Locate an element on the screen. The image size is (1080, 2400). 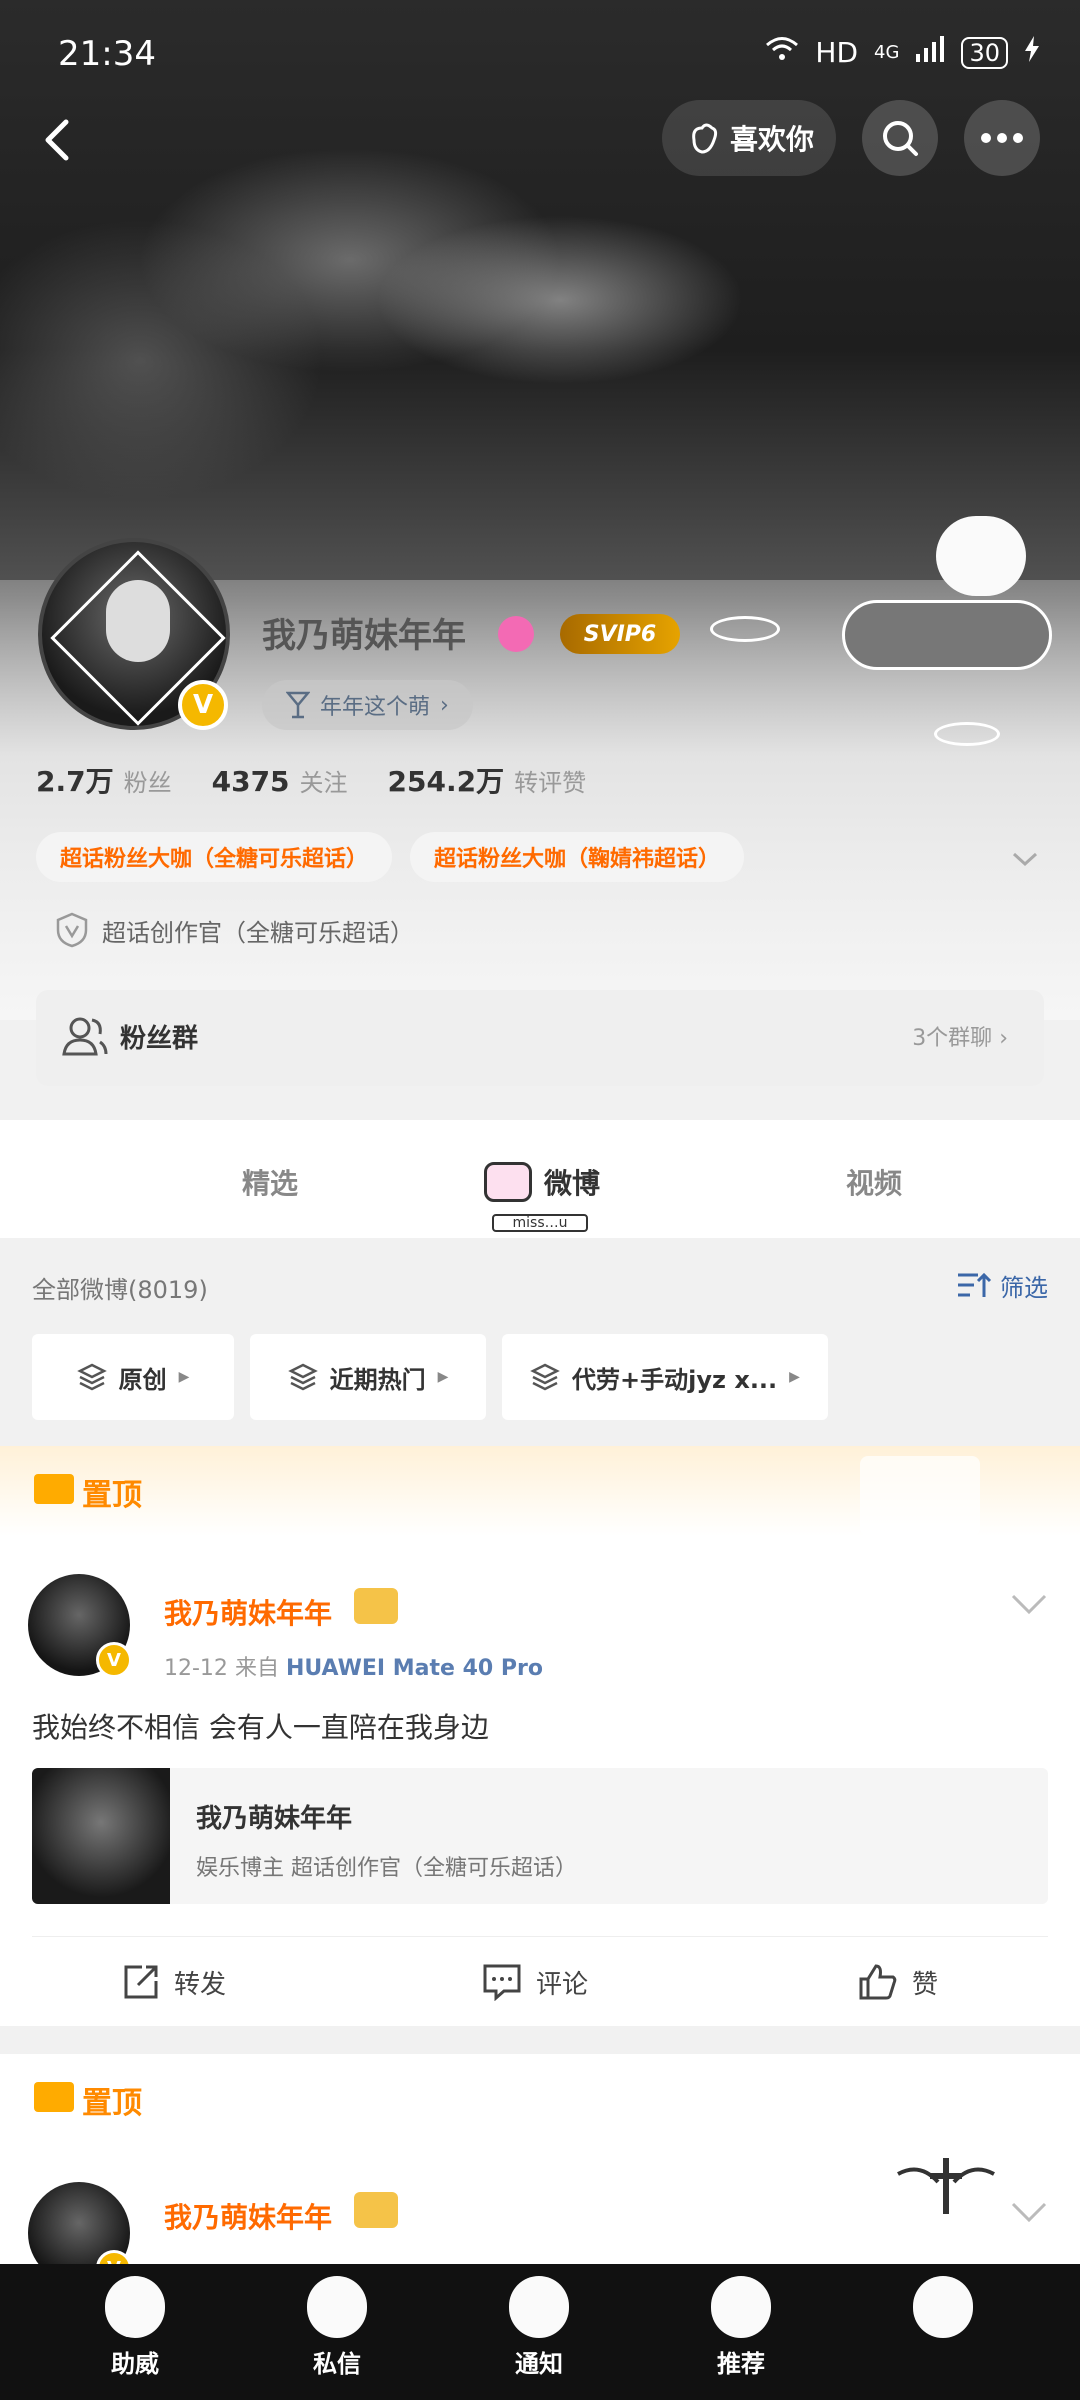
post-meta: 12-12 来自 HUAWEI Mate 40 Pro is located at coordinates (353, 1666).